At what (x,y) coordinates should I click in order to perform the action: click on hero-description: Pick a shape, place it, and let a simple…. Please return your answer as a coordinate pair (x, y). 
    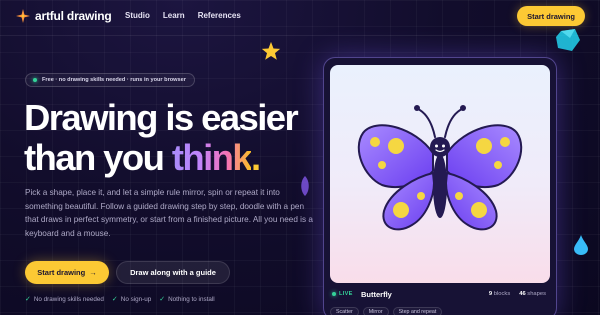
    Looking at the image, I should click on (169, 213).